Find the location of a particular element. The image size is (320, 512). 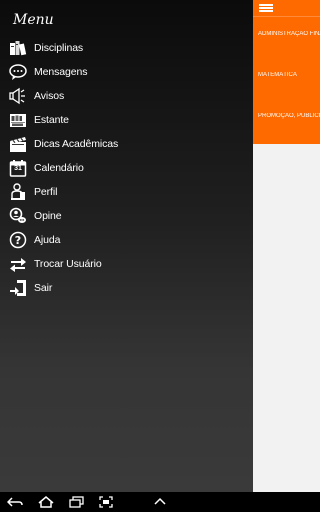

menu-item-label: Opine is located at coordinates (48, 216).